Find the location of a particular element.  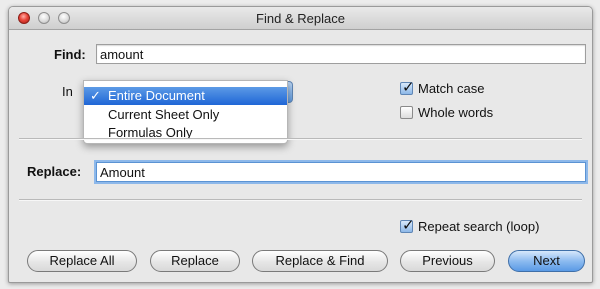

repeat-search-label: Repeat search (loop) is located at coordinates (479, 226).